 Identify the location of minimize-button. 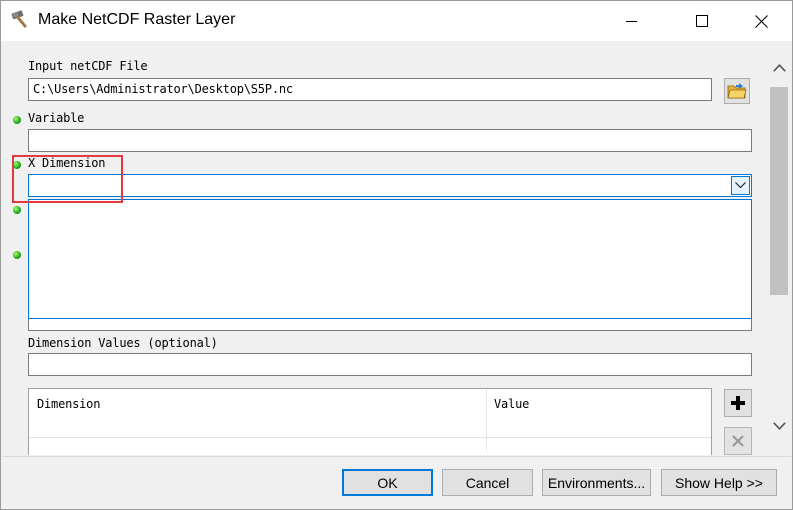
(632, 21).